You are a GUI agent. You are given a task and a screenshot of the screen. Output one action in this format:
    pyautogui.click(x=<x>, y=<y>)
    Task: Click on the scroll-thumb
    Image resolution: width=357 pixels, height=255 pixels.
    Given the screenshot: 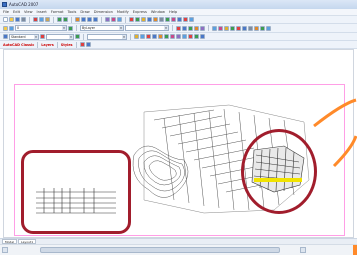 What is the action you would take?
    pyautogui.click(x=160, y=250)
    